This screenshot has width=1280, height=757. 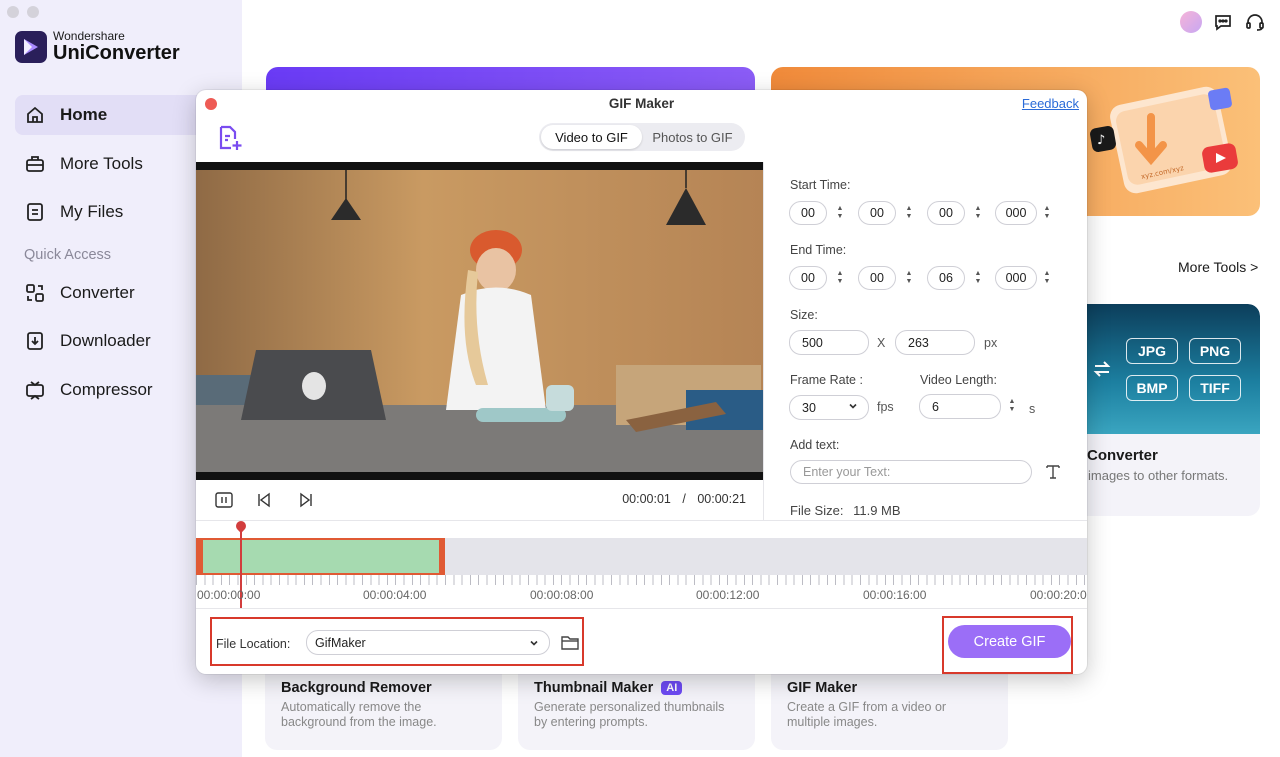 I want to click on file-size-label: File Size:, so click(x=817, y=510).